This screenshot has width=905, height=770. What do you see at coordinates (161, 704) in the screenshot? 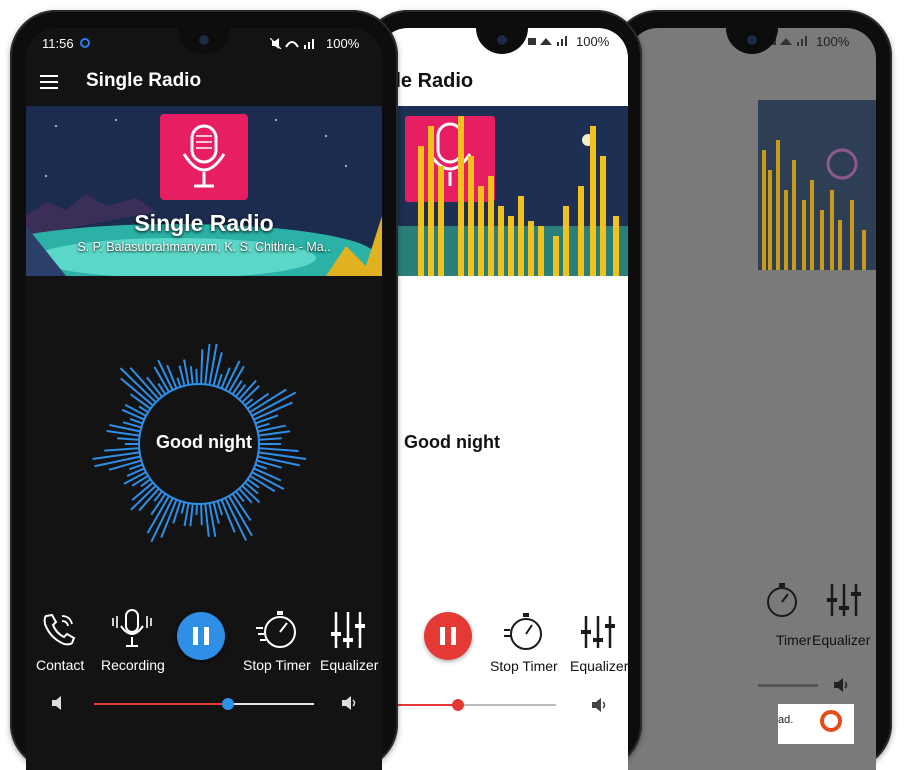
I see `volume-slider-fill` at bounding box center [161, 704].